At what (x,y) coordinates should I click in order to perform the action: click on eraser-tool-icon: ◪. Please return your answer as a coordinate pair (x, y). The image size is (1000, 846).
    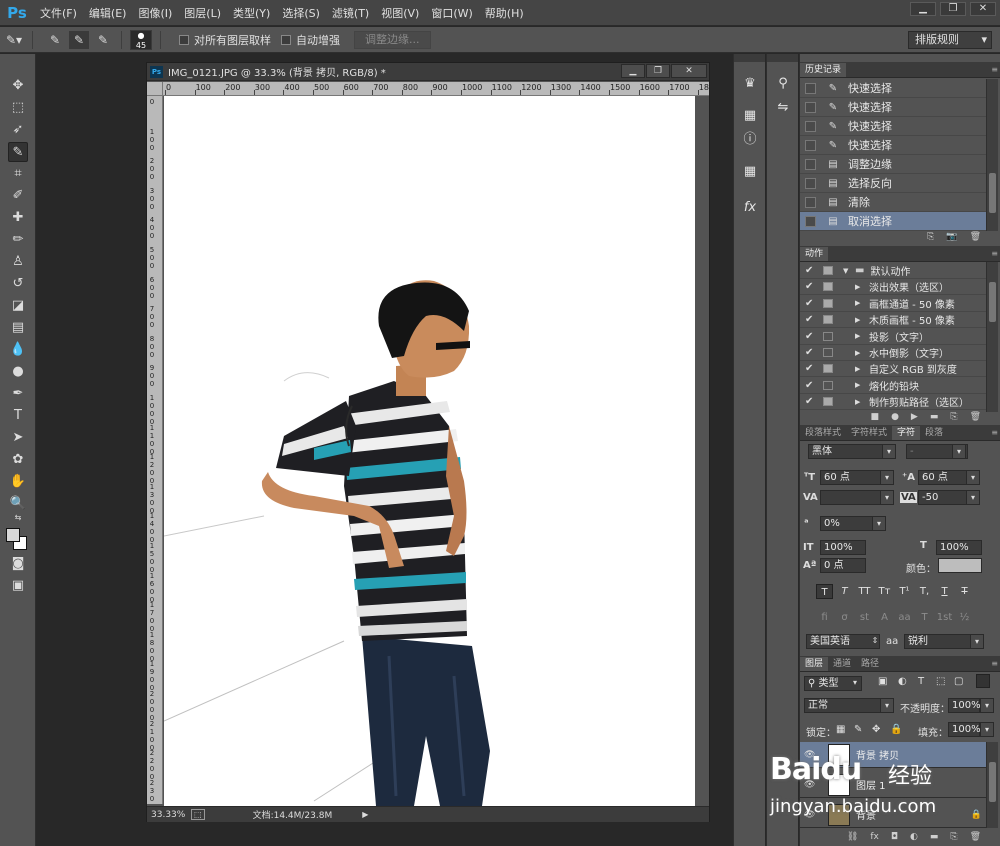
    Looking at the image, I should click on (18, 306).